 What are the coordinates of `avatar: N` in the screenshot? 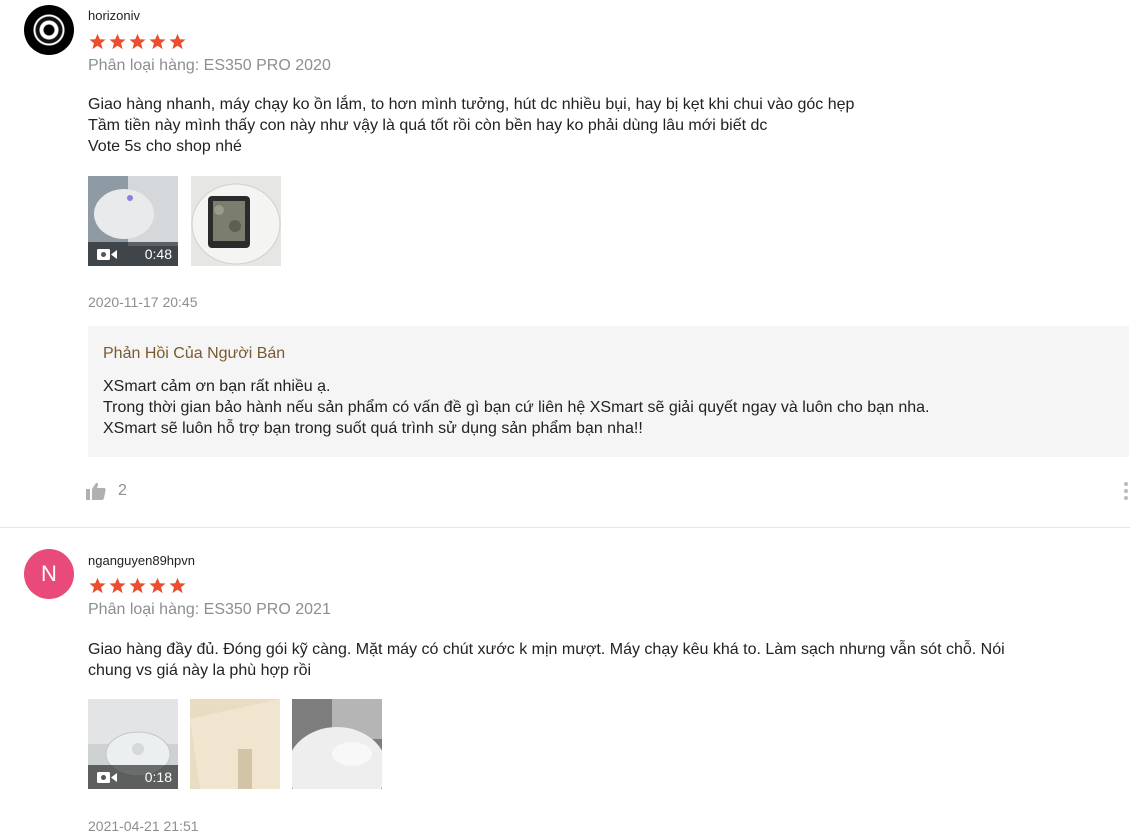 It's located at (49, 574).